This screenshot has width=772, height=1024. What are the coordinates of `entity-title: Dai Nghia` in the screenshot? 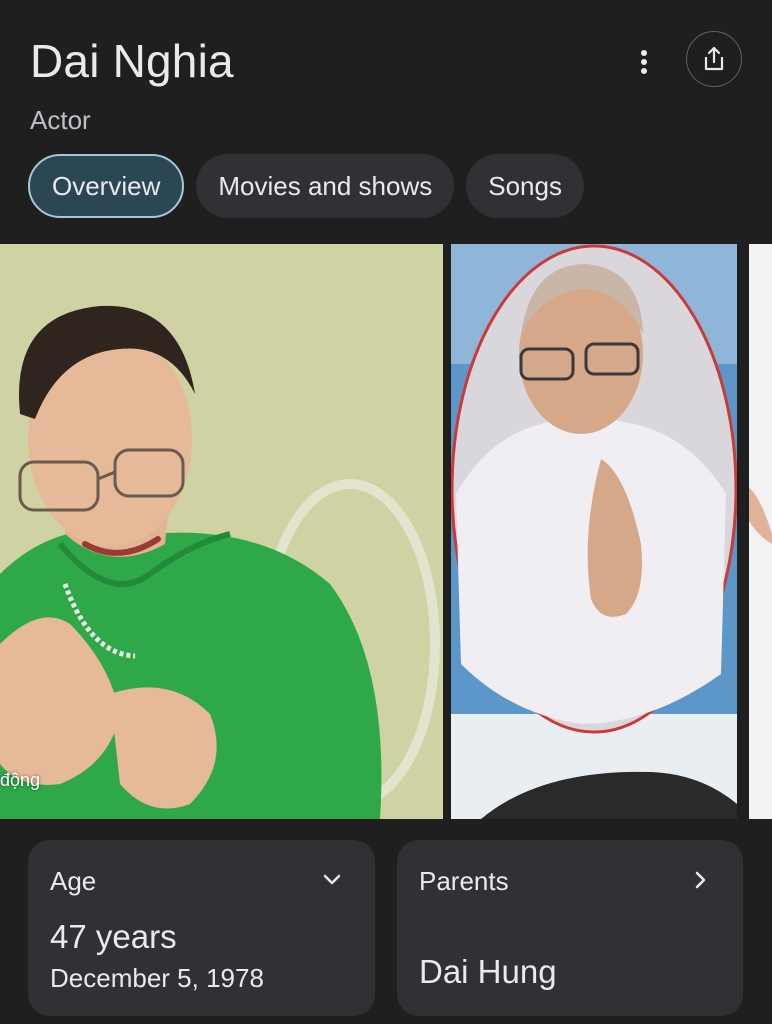 It's located at (132, 61).